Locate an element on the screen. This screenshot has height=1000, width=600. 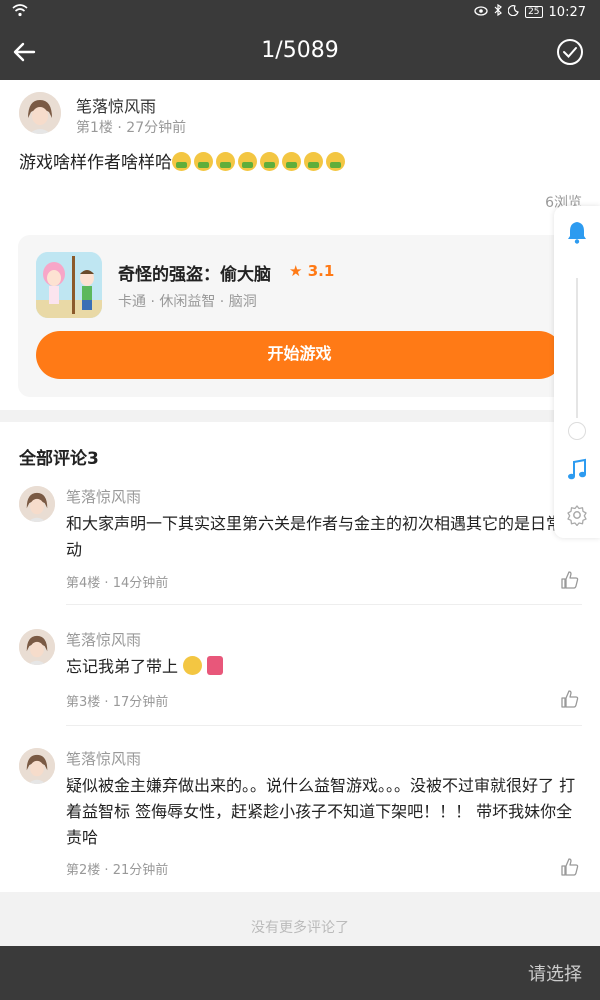
status-bar: 25 10:27 is located at coordinates (300, 12).